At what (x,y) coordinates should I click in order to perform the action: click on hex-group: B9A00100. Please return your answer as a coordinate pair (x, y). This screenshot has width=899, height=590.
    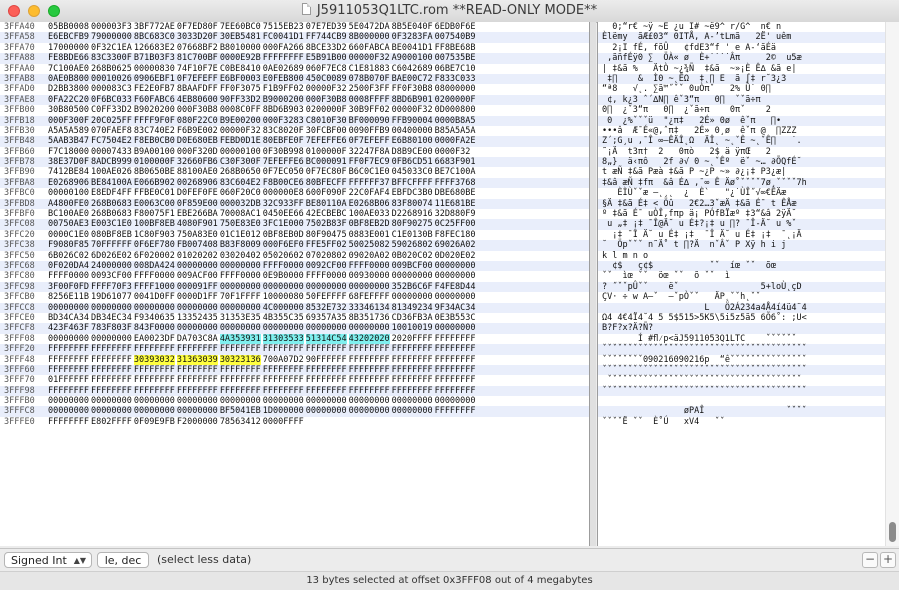
    Looking at the image, I should click on (154, 152).